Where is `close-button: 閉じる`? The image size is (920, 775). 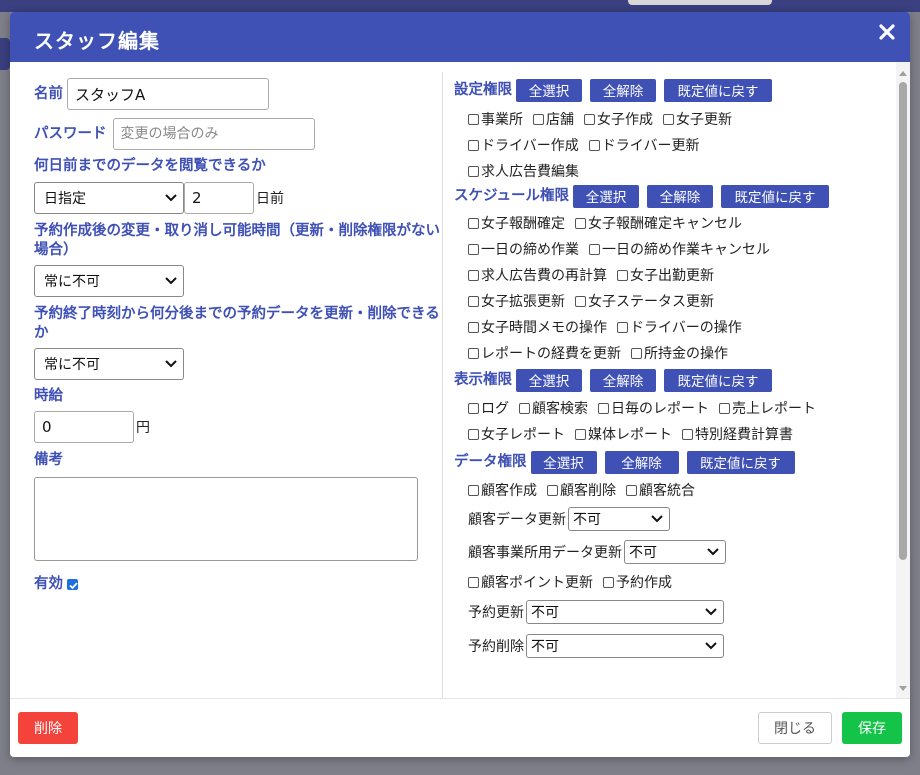
close-button: 閉じる is located at coordinates (795, 728).